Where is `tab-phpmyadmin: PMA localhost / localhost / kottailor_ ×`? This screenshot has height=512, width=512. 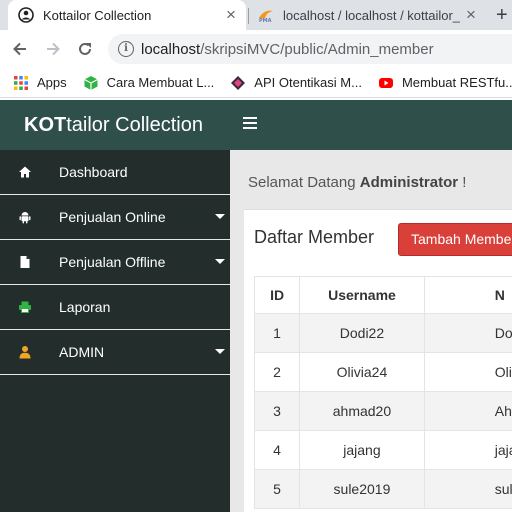
tab-phpmyadmin: PMA localhost / localhost / kottailor_ × is located at coordinates (368, 15).